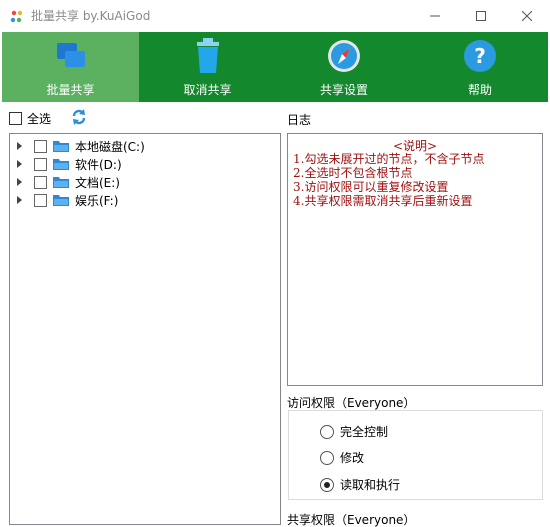 Image resolution: width=550 pixels, height=527 pixels. I want to click on batch-share-button: 批量共享, so click(70, 67).